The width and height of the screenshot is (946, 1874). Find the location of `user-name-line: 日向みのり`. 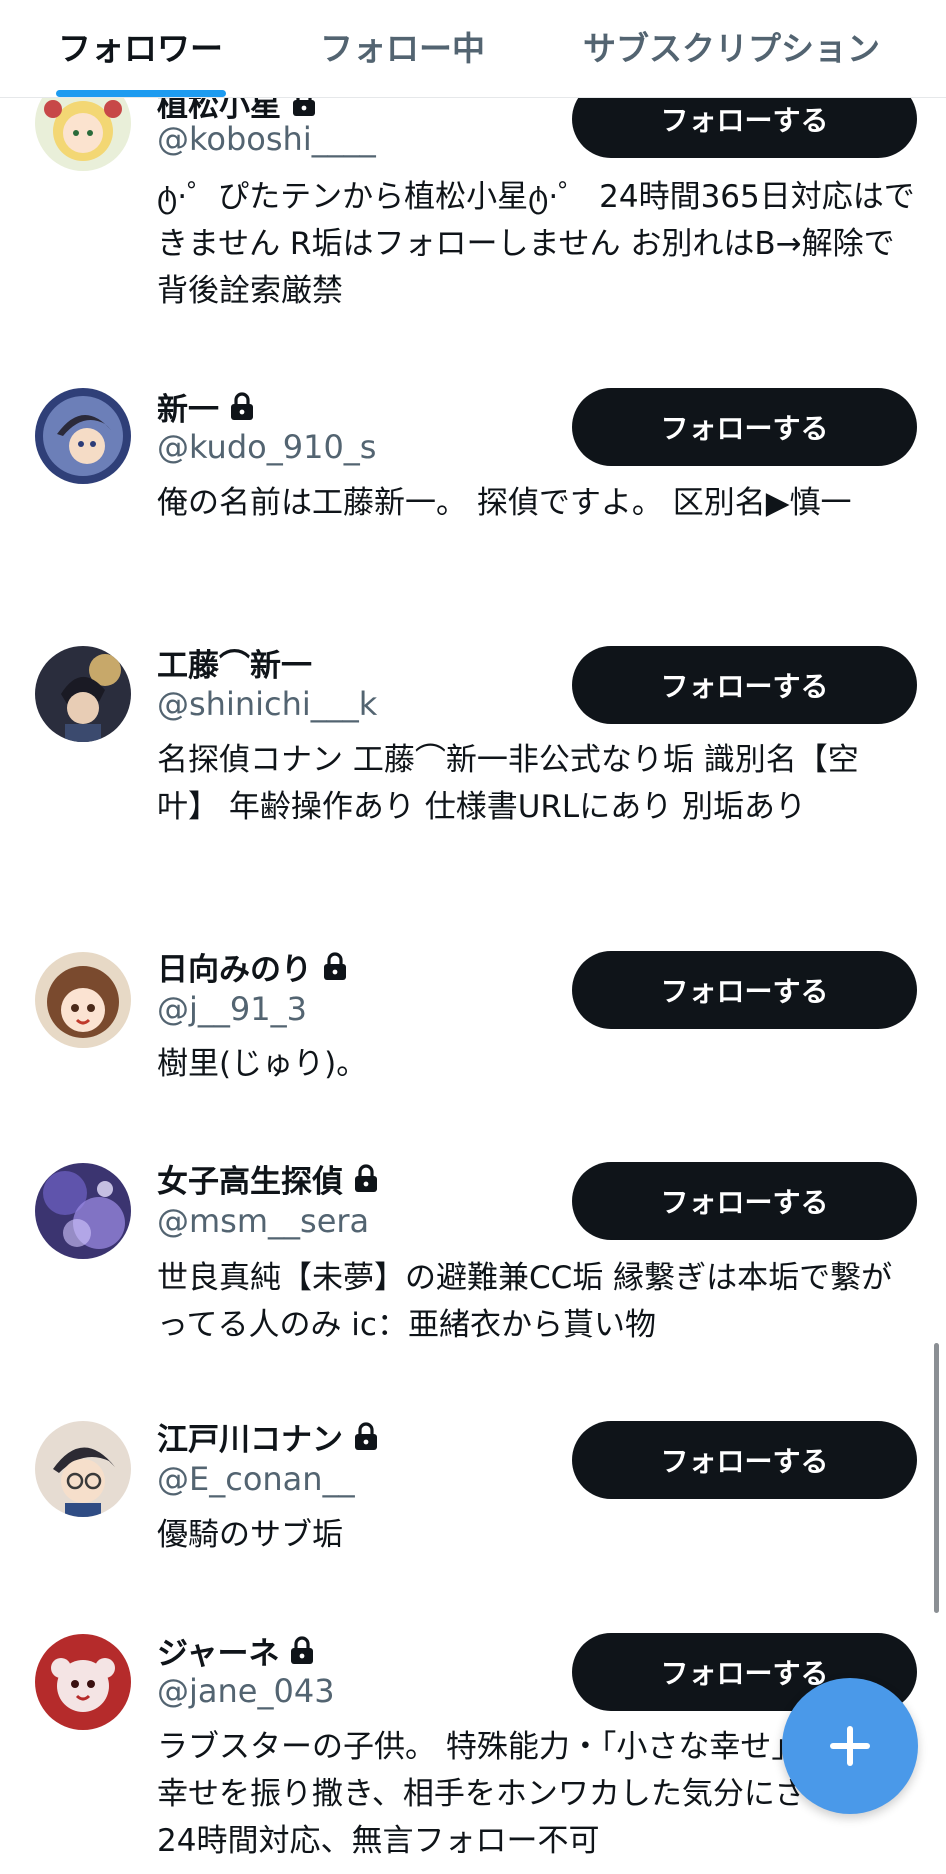

user-name-line: 日向みのり is located at coordinates (252, 967).